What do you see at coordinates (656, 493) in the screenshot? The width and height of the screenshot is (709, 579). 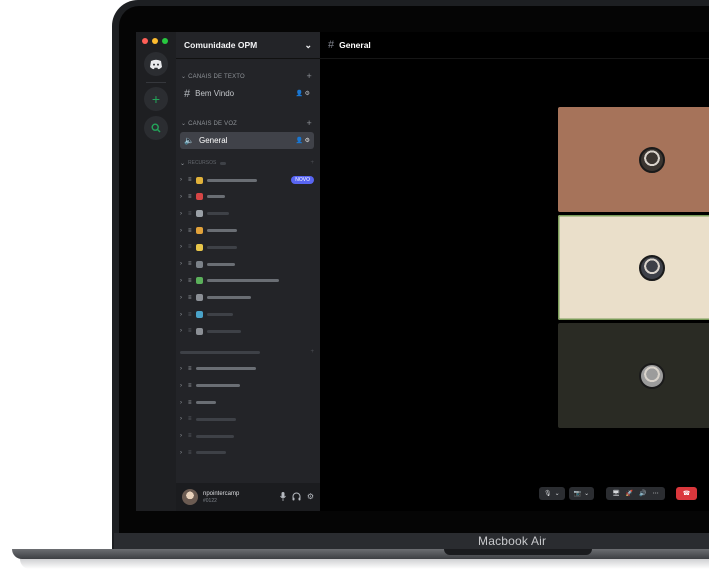 I see `more-icon: ⋯` at bounding box center [656, 493].